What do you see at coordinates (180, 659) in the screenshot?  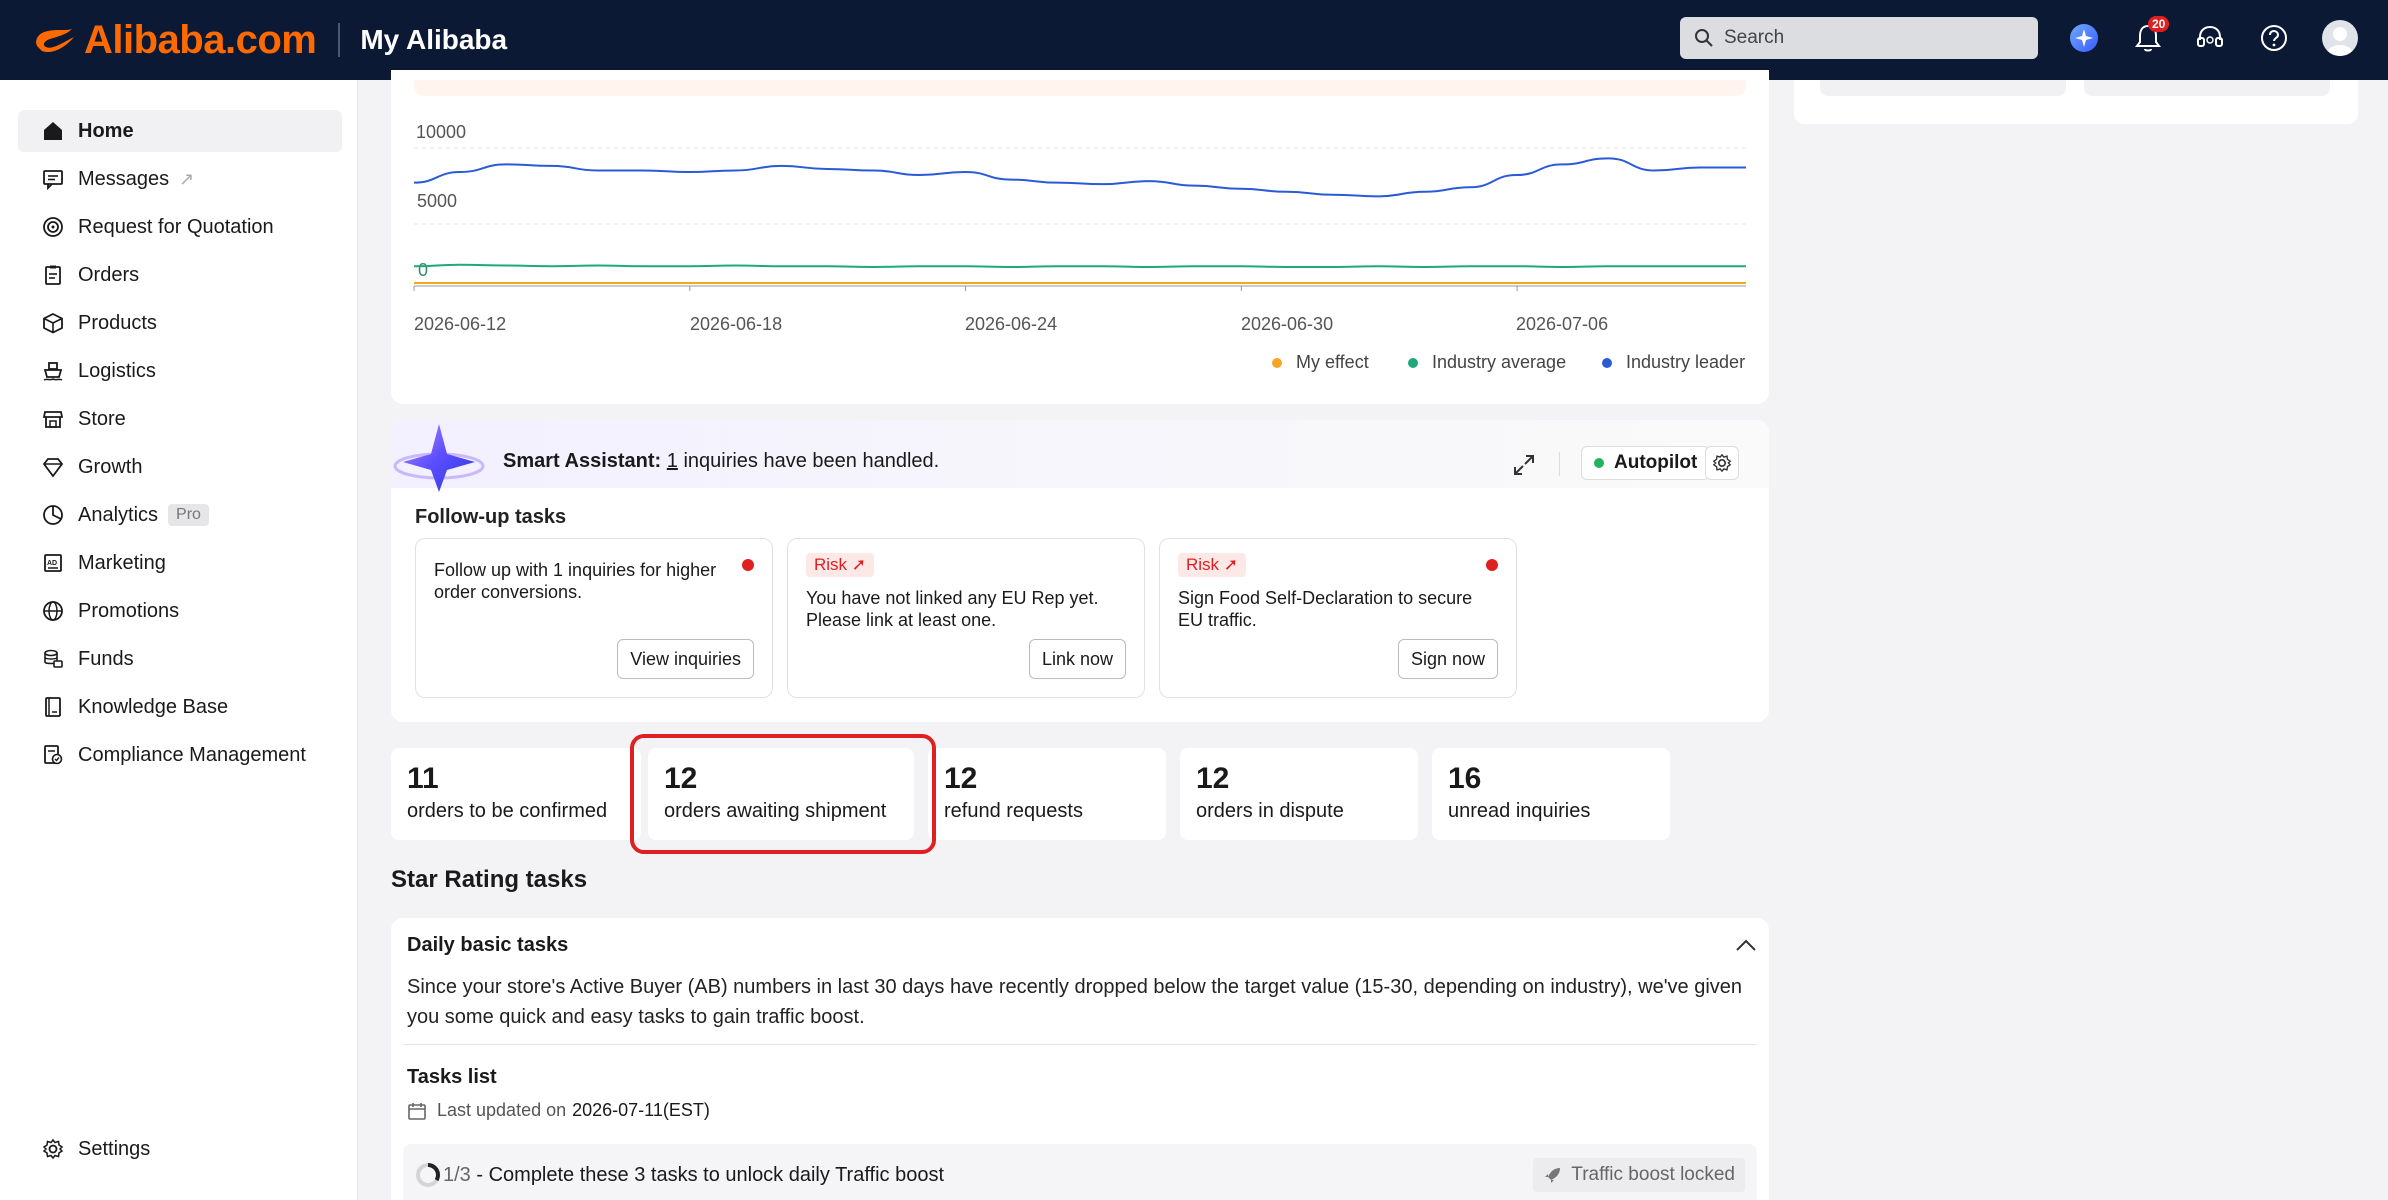 I see `sidebar-item-funds: Funds` at bounding box center [180, 659].